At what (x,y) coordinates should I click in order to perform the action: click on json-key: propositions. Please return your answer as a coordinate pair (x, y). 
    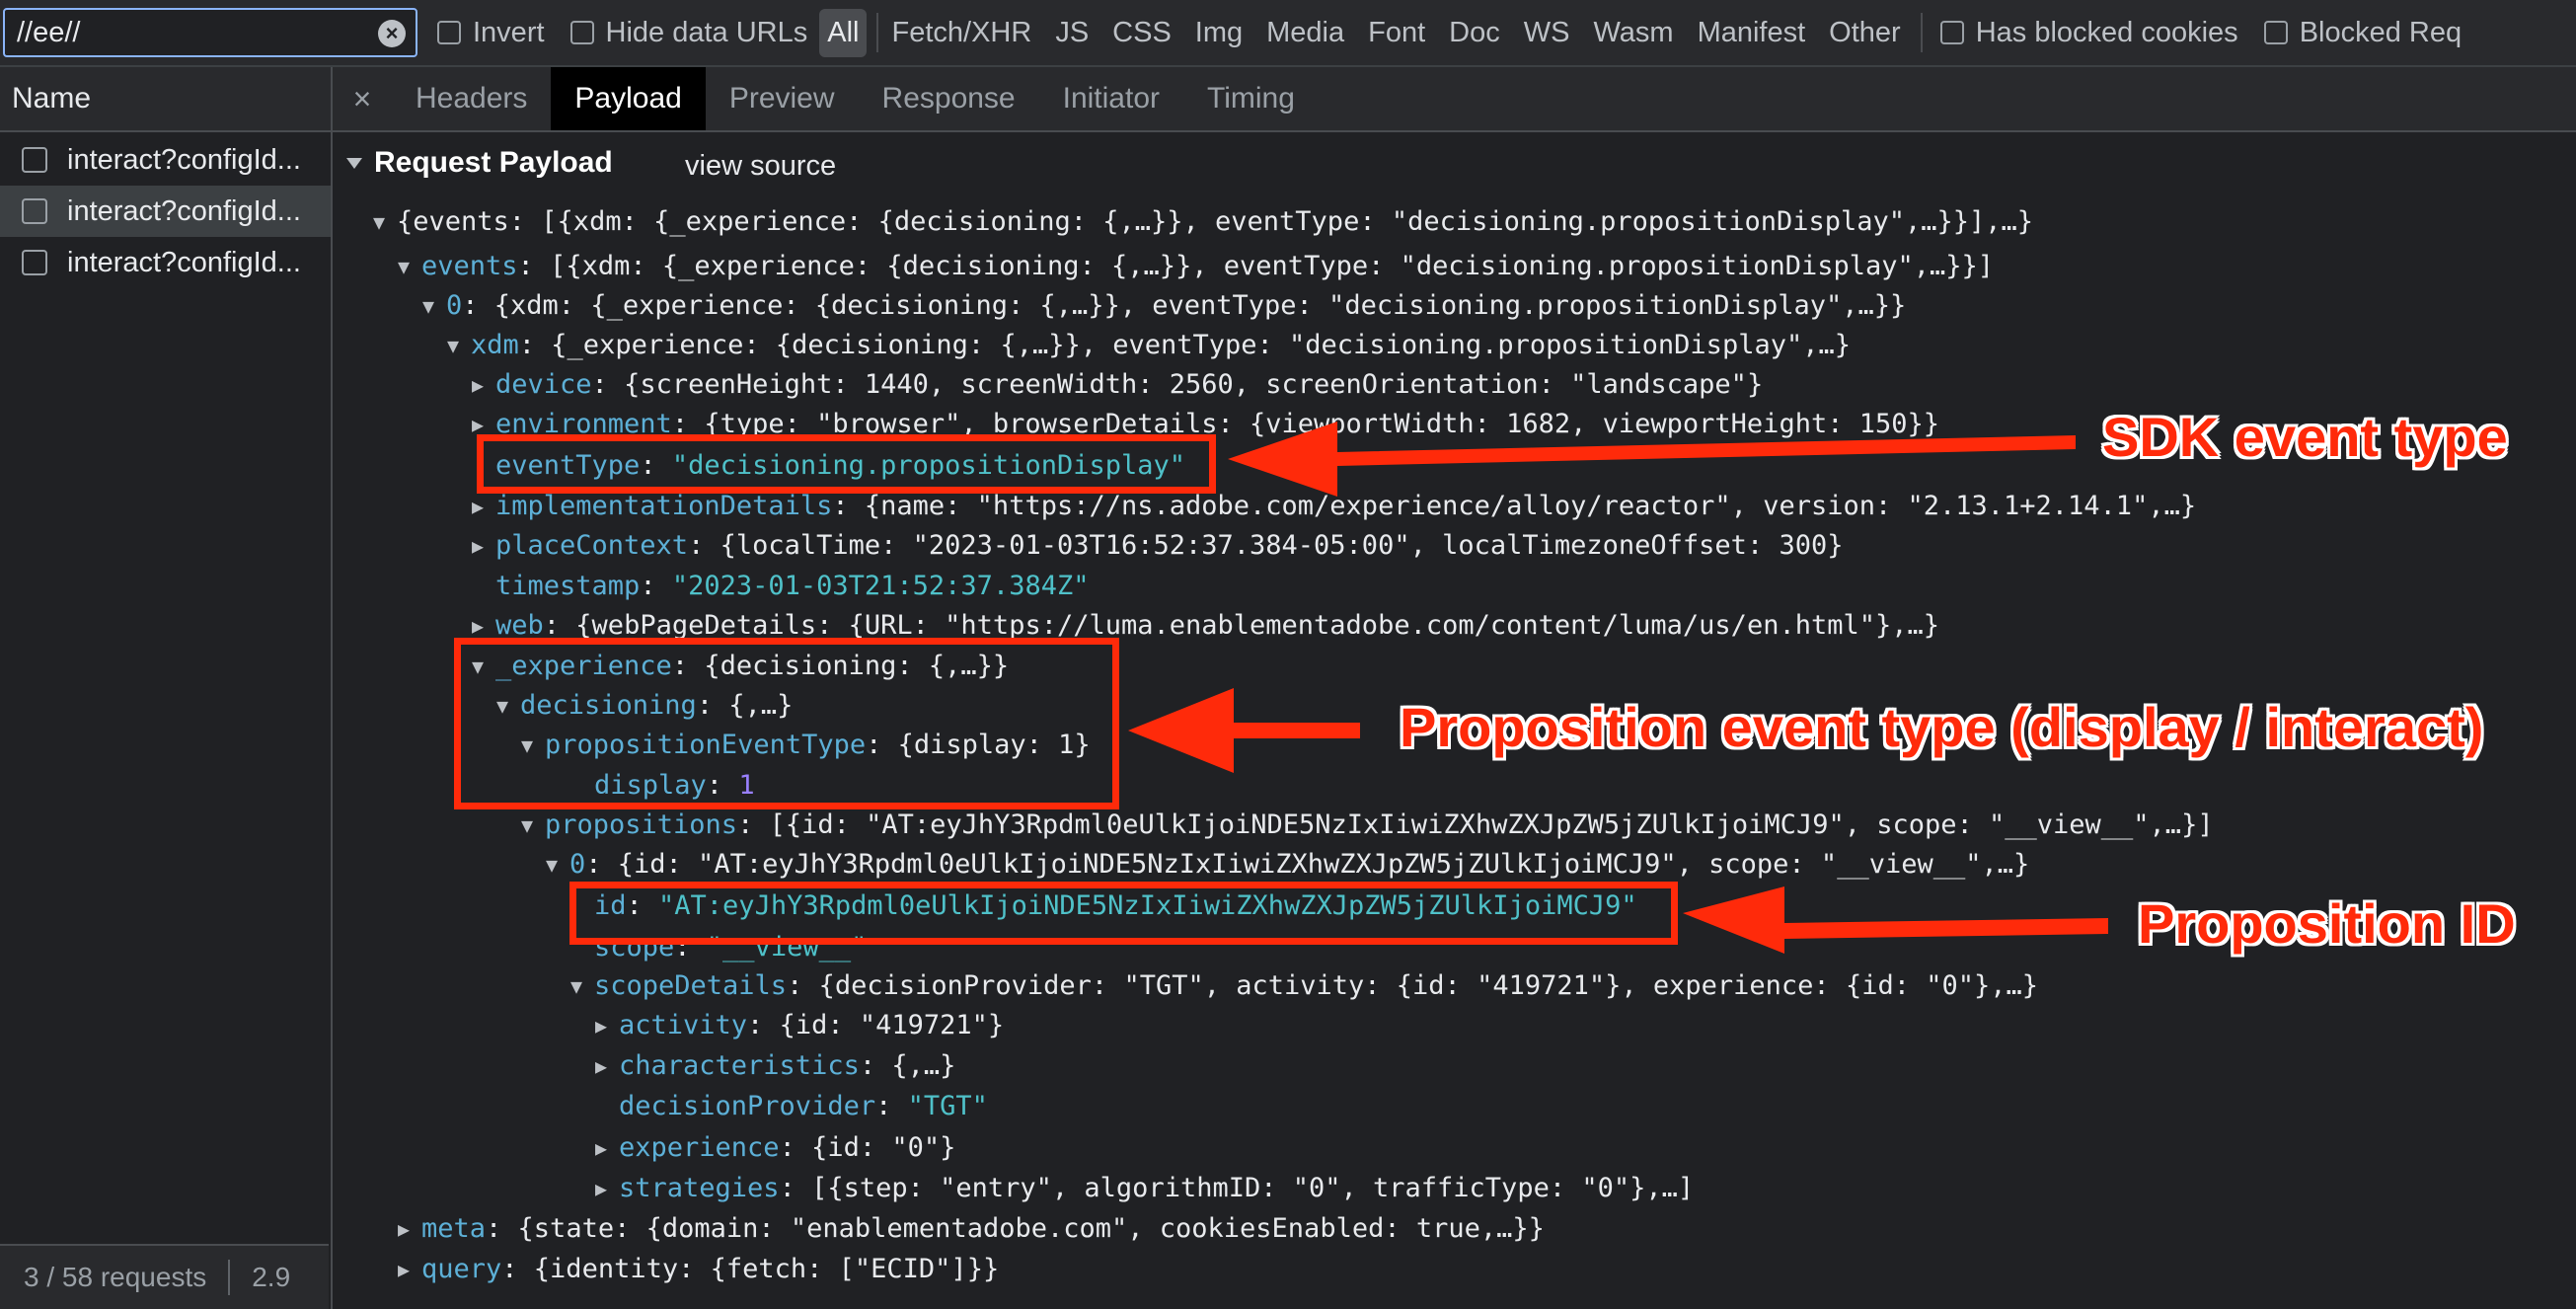
    Looking at the image, I should click on (641, 824).